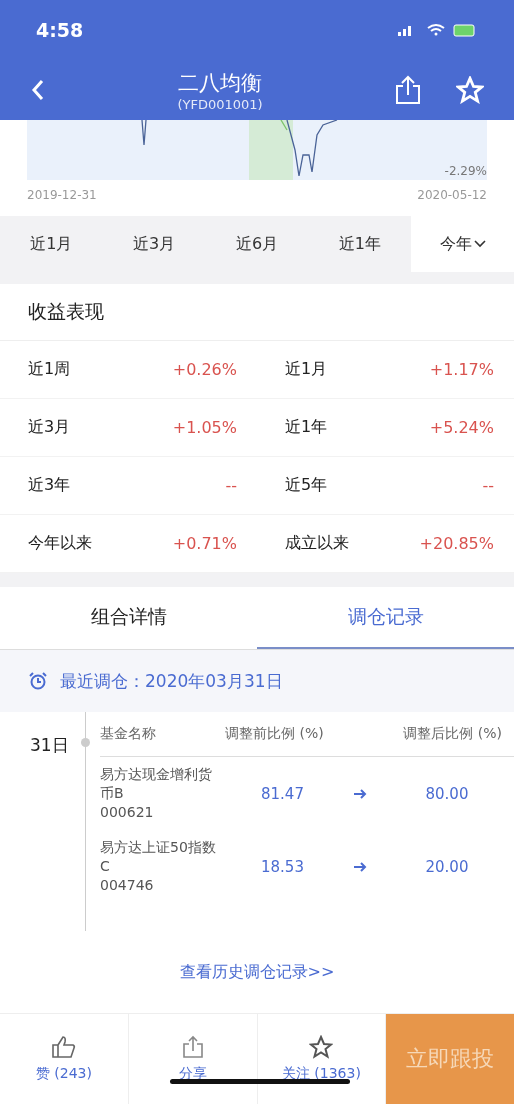 This screenshot has height=1104, width=514. I want to click on before-ratio: 81.47, so click(282, 793).